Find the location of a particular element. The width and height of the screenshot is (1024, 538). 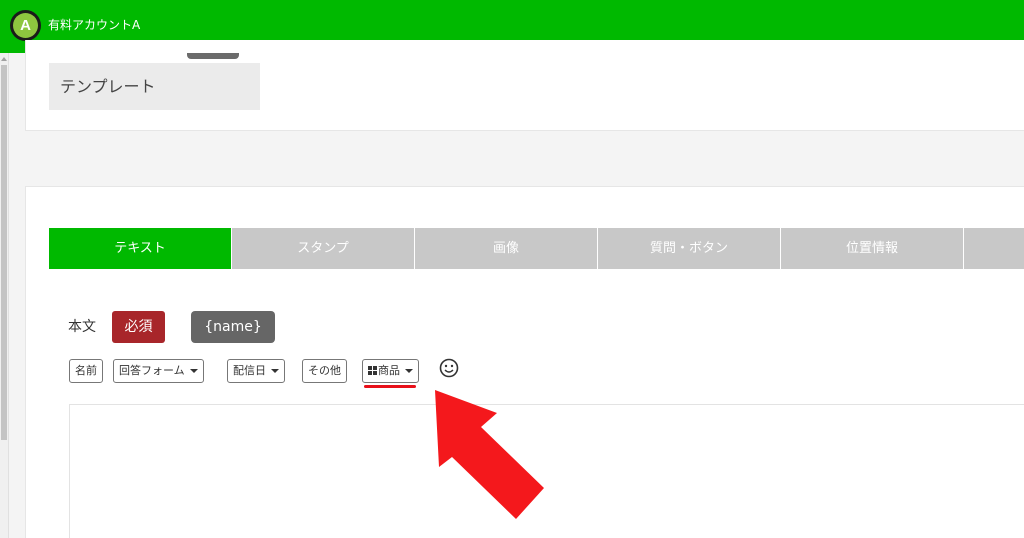

message-type-tabs: テキスト スタンプ 画像 質問・ボタン 位置情報 is located at coordinates (536, 248).